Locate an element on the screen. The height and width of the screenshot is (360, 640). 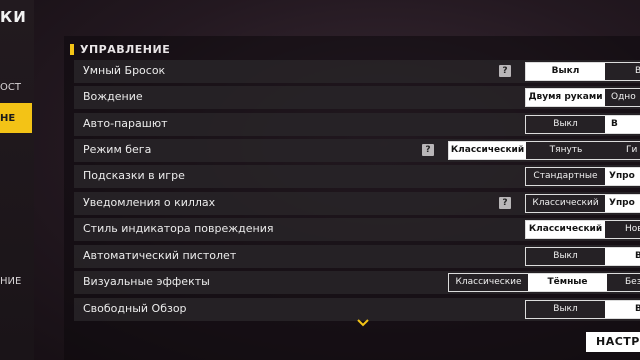
option-one-hand: Одно is located at coordinates (622, 97).